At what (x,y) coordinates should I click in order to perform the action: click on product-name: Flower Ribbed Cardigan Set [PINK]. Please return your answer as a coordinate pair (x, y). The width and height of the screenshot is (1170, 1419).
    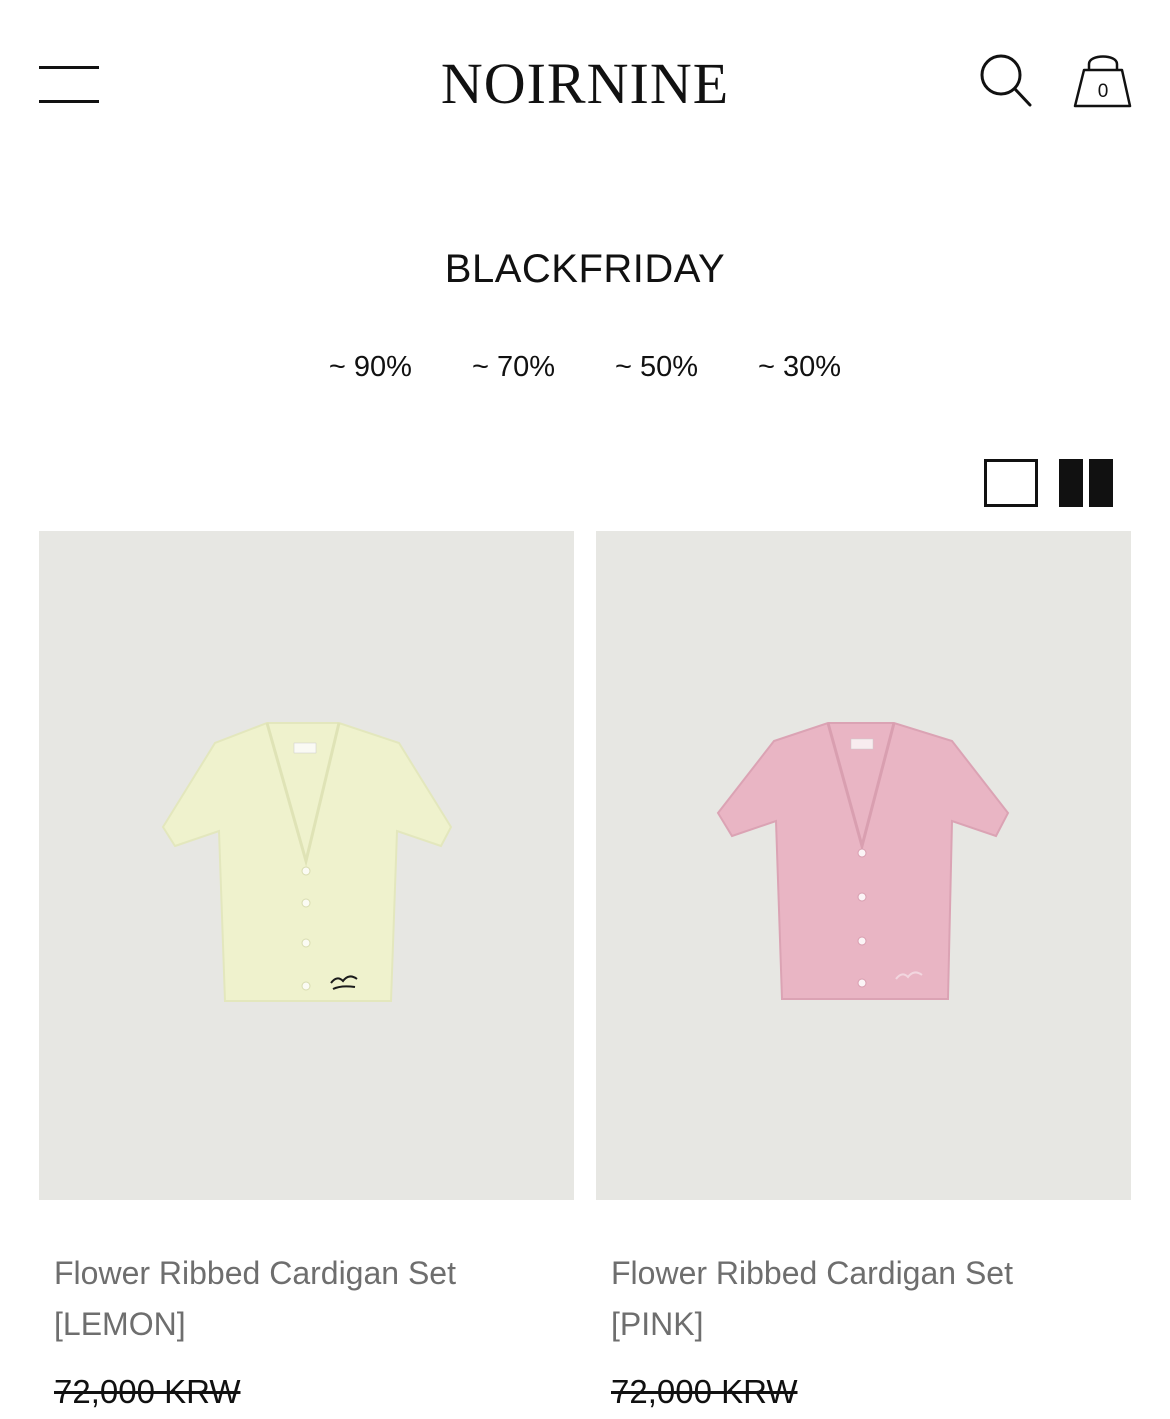
    Looking at the image, I should click on (863, 1299).